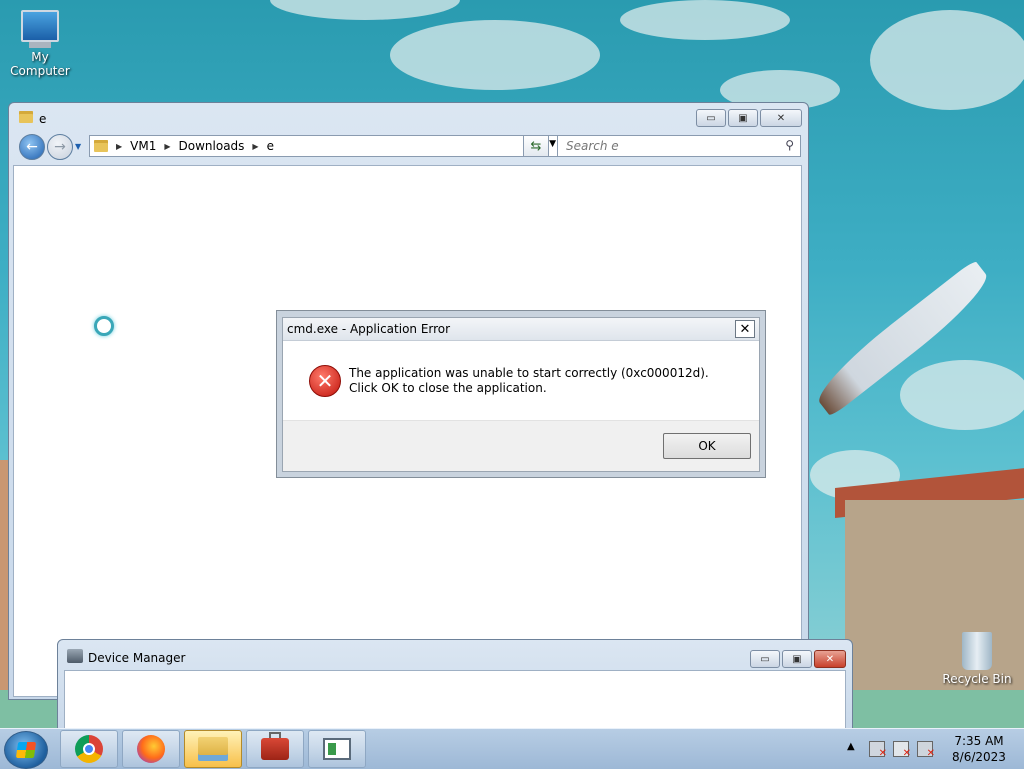  I want to click on forward-button: →, so click(60, 147).